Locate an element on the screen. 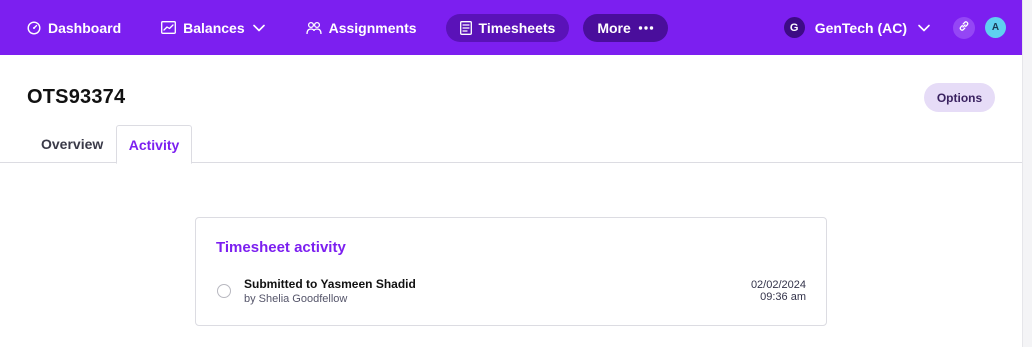 The image size is (1032, 347). event-time: 09:36 am is located at coordinates (783, 297).